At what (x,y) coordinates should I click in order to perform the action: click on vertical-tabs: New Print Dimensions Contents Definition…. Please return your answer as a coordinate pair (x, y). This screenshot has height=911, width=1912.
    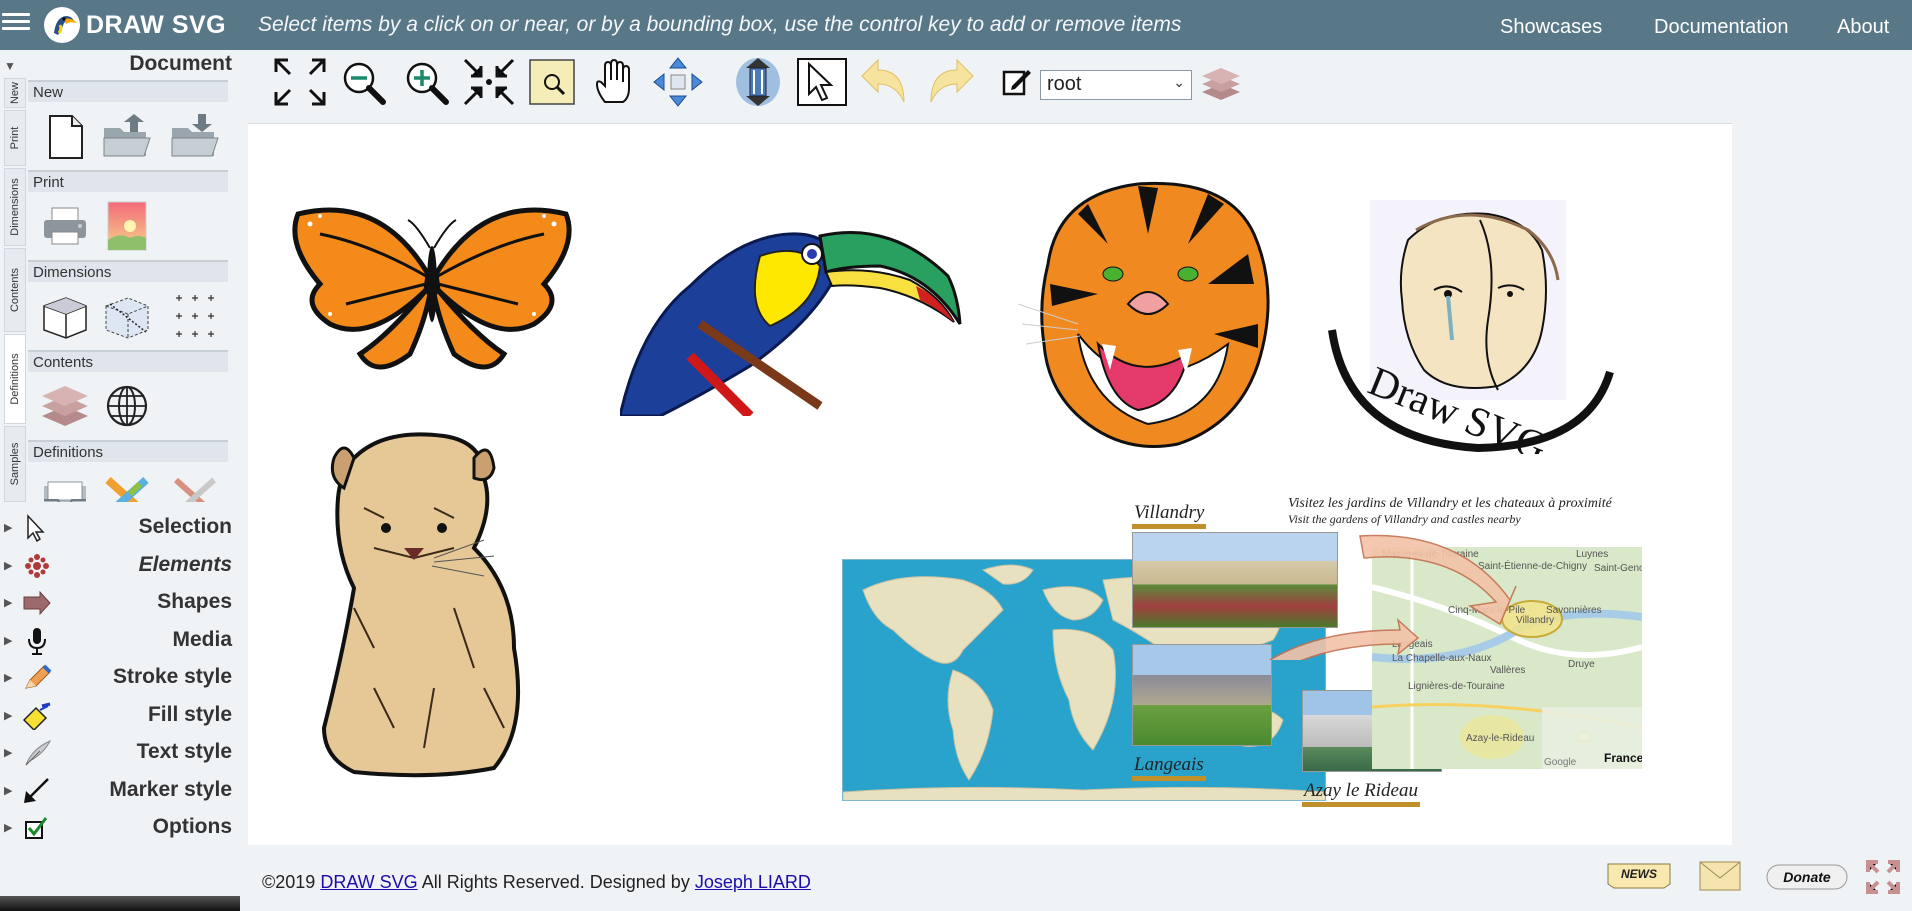
    Looking at the image, I should click on (15, 290).